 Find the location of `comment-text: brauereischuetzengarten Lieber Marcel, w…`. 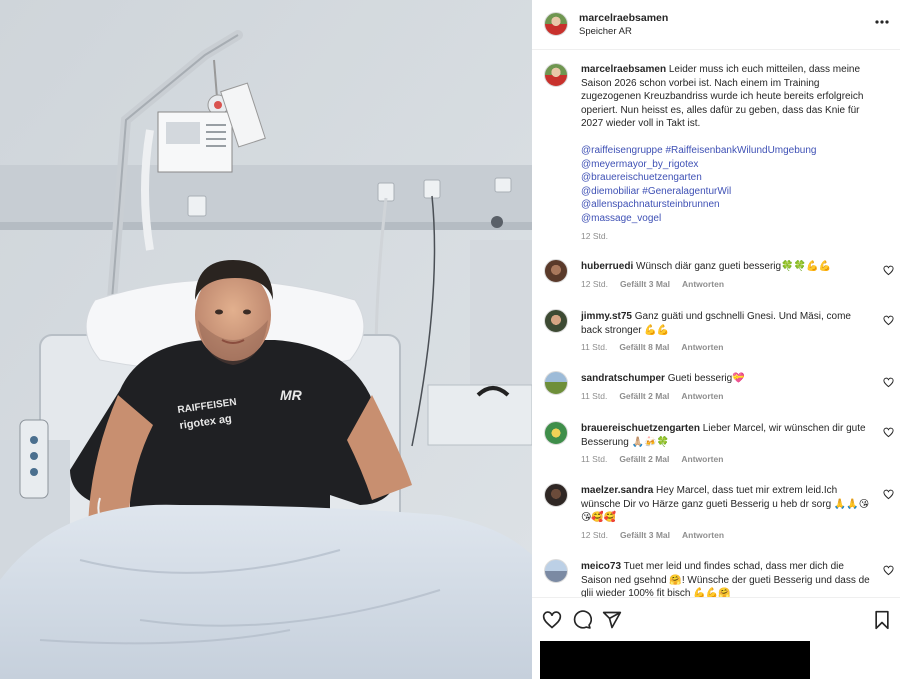

comment-text: brauereischuetzengarten Lieber Marcel, w… is located at coordinates (726, 435).